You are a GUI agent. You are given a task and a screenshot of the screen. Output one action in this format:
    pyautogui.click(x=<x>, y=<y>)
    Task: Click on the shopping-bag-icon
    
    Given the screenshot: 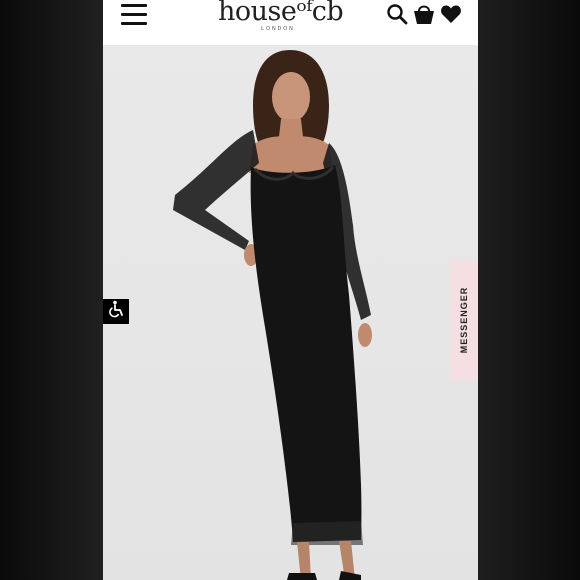 What is the action you would take?
    pyautogui.click(x=424, y=14)
    